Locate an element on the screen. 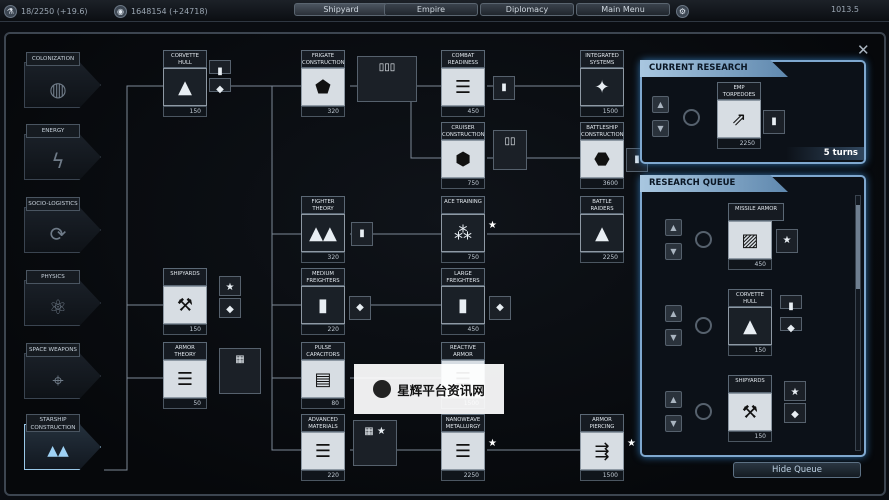  queue-item-shipyards: SHIPYARDS ⚒ 150 ★ ◆ is located at coordinates (767, 408).